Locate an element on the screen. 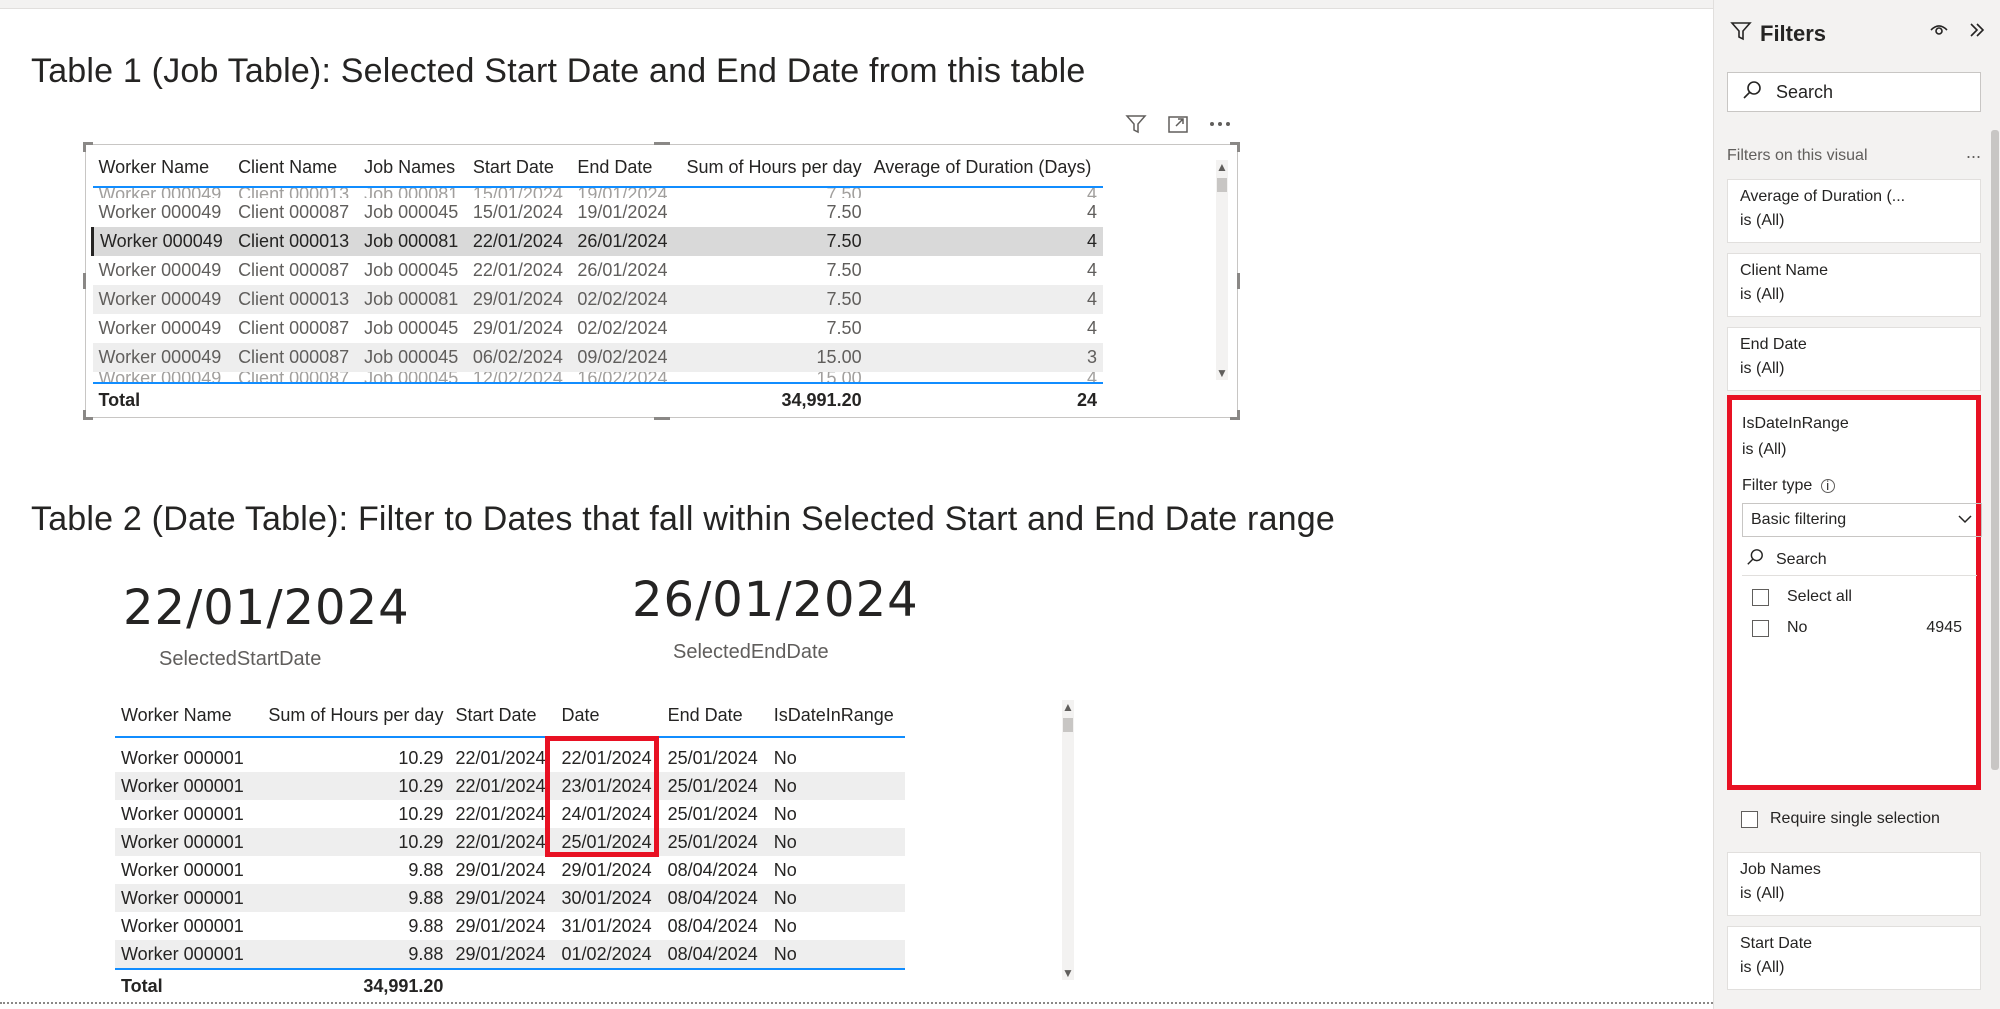 The width and height of the screenshot is (2000, 1009). filters-search-input: Search is located at coordinates (1854, 92).